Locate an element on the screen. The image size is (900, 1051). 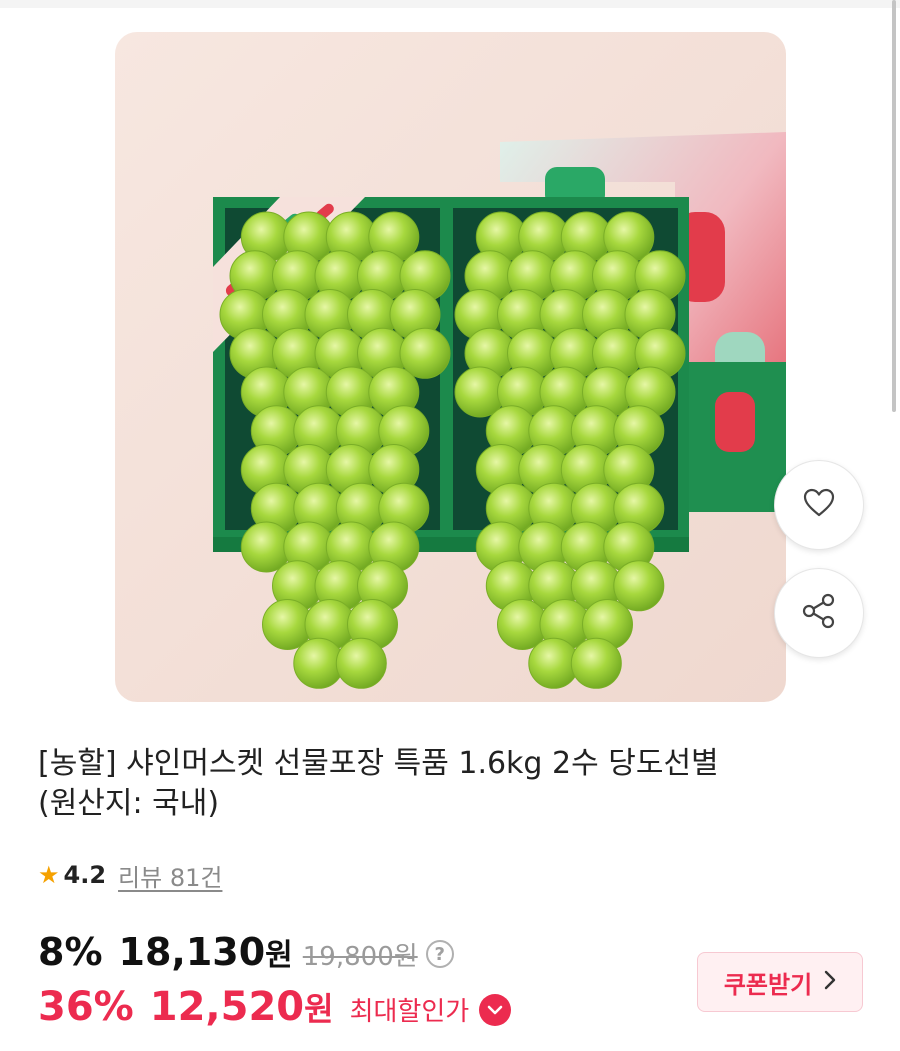
share-icon is located at coordinates (819, 613).